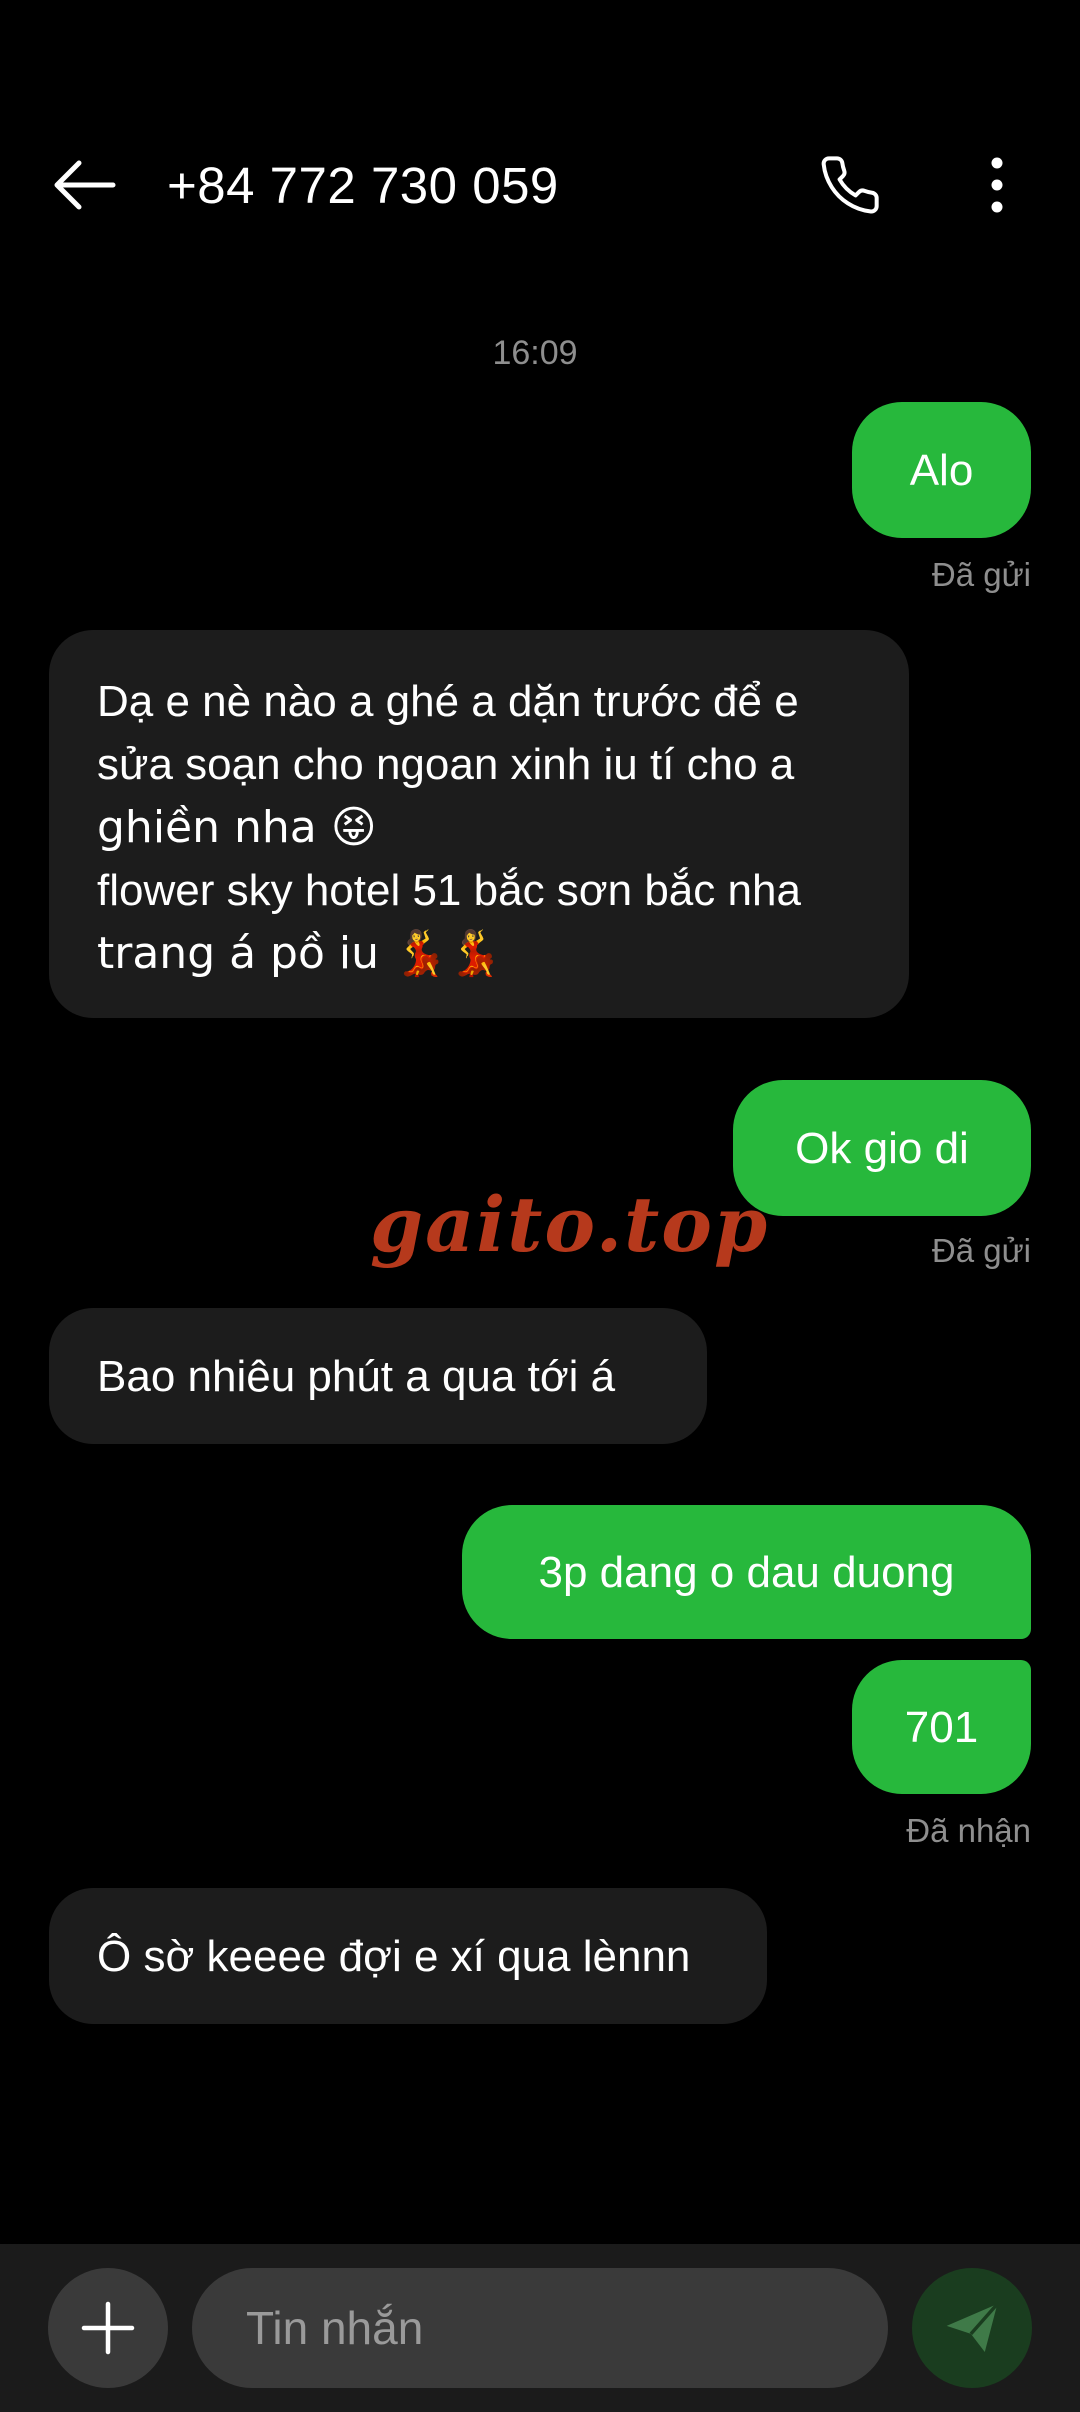 This screenshot has width=1080, height=2412. I want to click on add-attachment-button, so click(108, 2328).